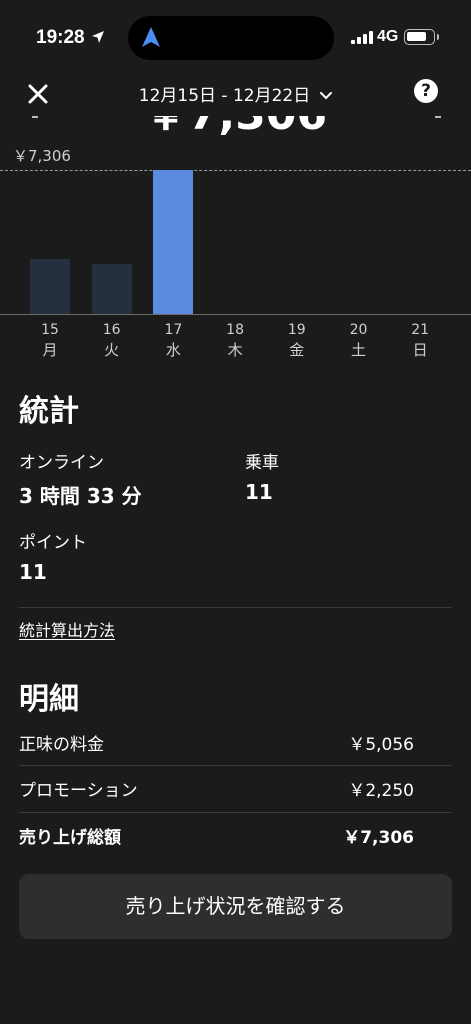 The width and height of the screenshot is (471, 1024). Describe the element at coordinates (262, 463) in the screenshot. I see `rides-label: 乗車` at that location.